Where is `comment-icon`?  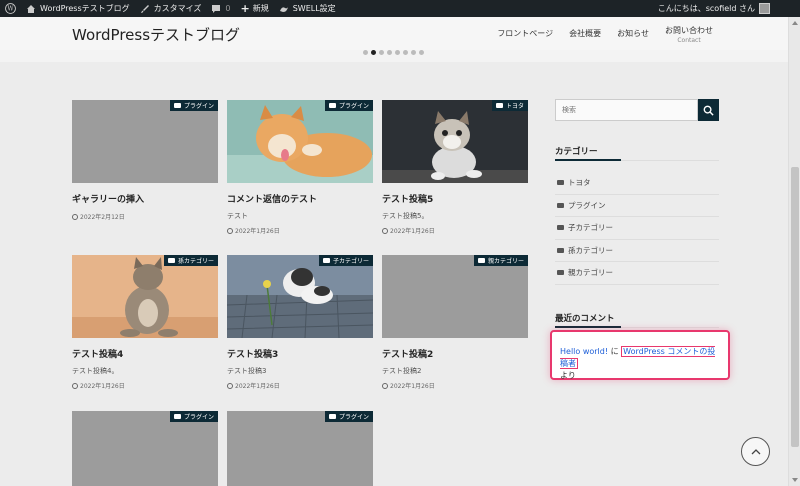 comment-icon is located at coordinates (216, 8).